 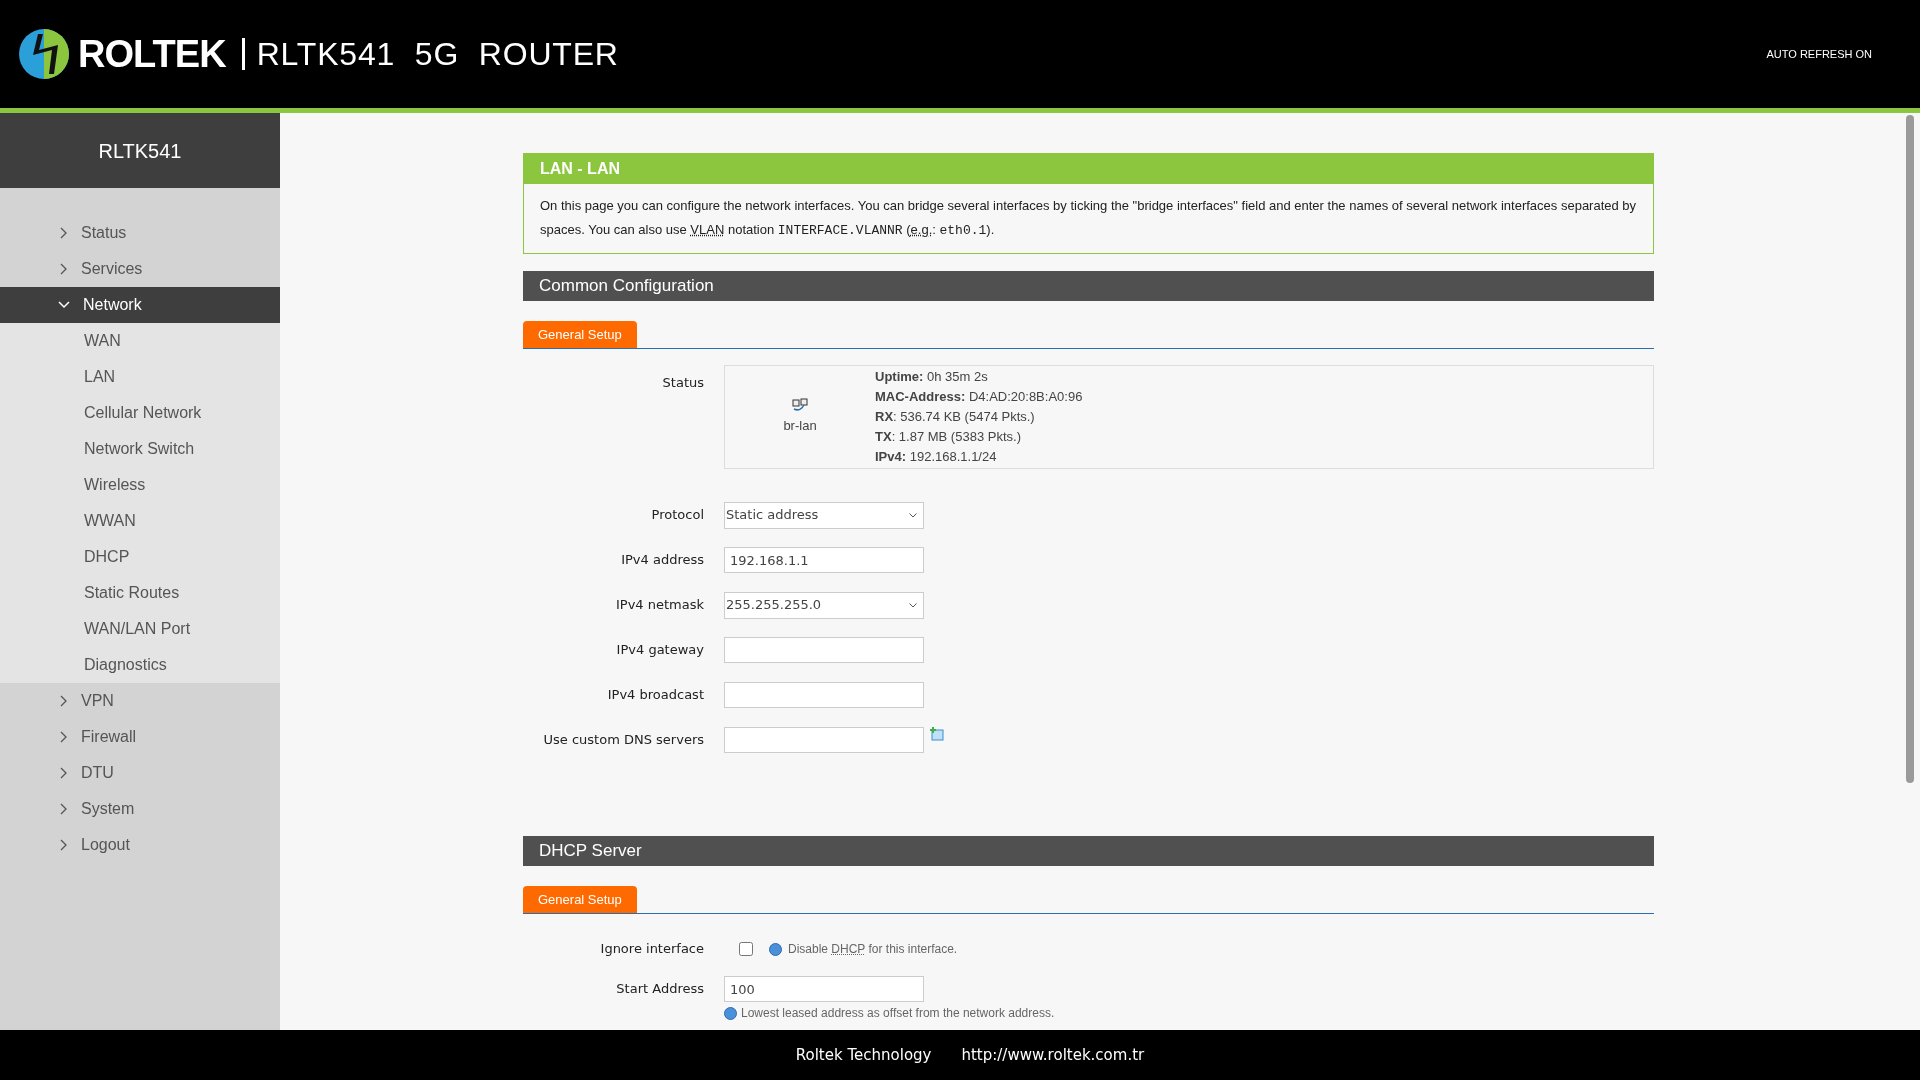 What do you see at coordinates (660, 650) in the screenshot?
I see `field-label: IPv4 gateway` at bounding box center [660, 650].